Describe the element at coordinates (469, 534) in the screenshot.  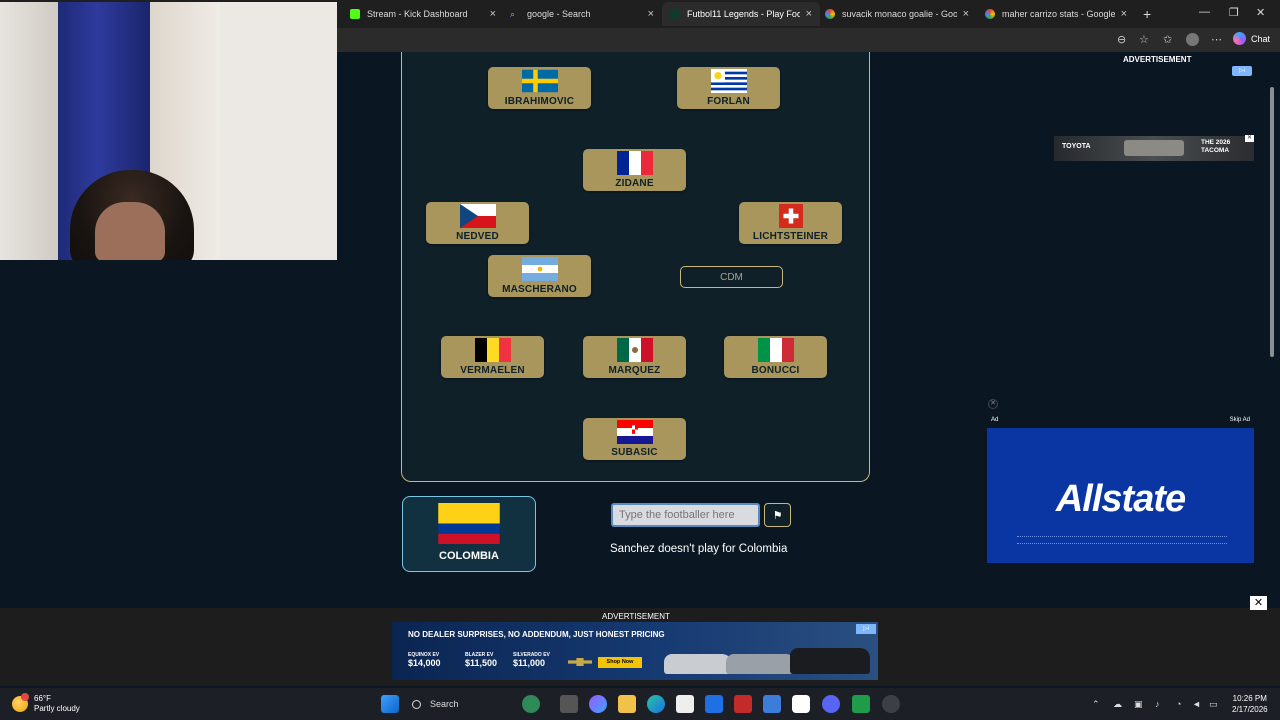
I see `current-country-card: COLOMBIA` at that location.